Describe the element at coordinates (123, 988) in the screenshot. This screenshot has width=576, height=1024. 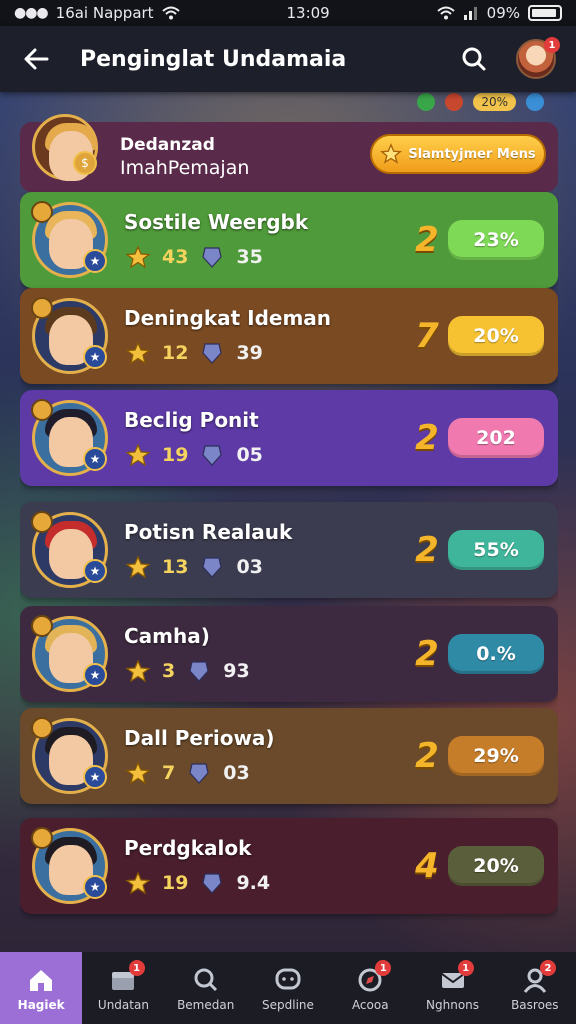
I see `tab-undatan: Undatan 1` at that location.